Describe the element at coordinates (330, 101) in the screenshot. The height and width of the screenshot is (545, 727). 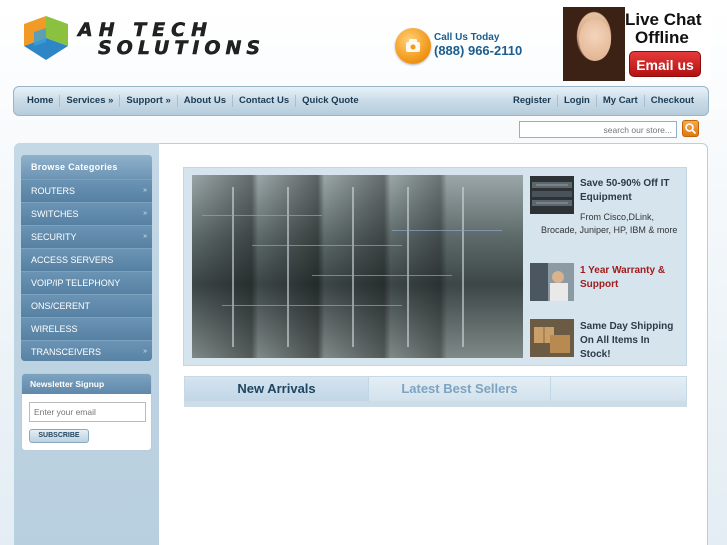
I see `nav-quick-quote: Quick Quote` at that location.